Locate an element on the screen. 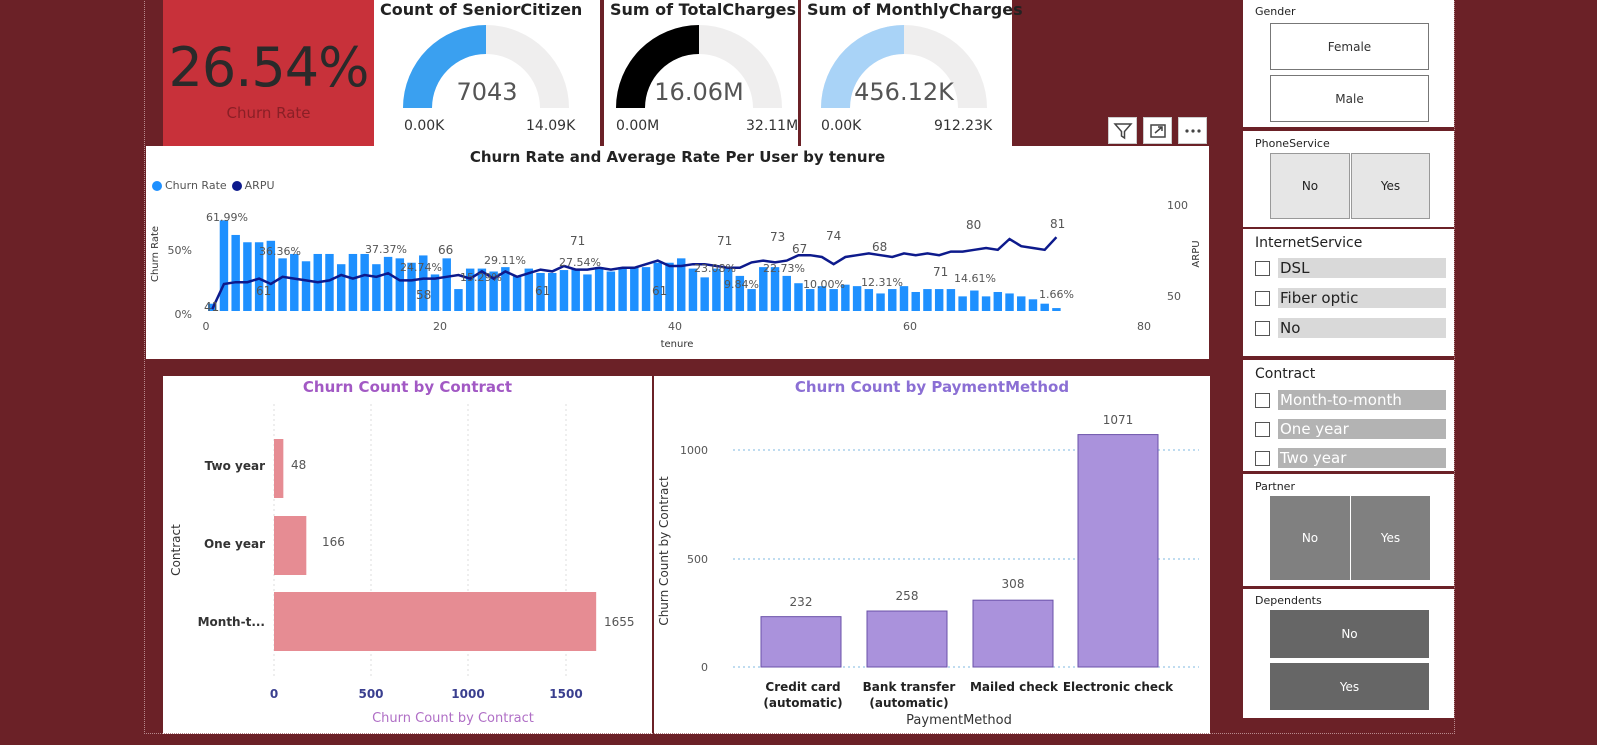  line-label: 61 is located at coordinates (263, 291).